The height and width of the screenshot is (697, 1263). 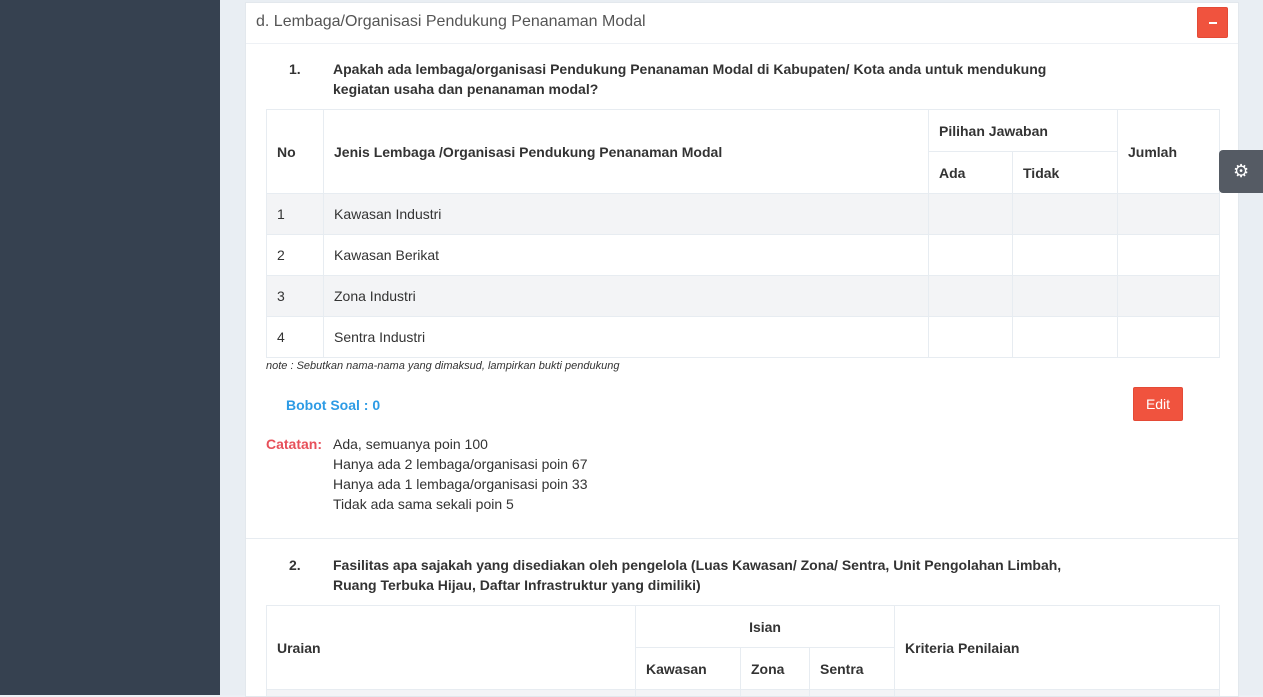 What do you see at coordinates (1023, 131) in the screenshot?
I see `header-pilihan-jawaban: Pilihan Jawaban` at bounding box center [1023, 131].